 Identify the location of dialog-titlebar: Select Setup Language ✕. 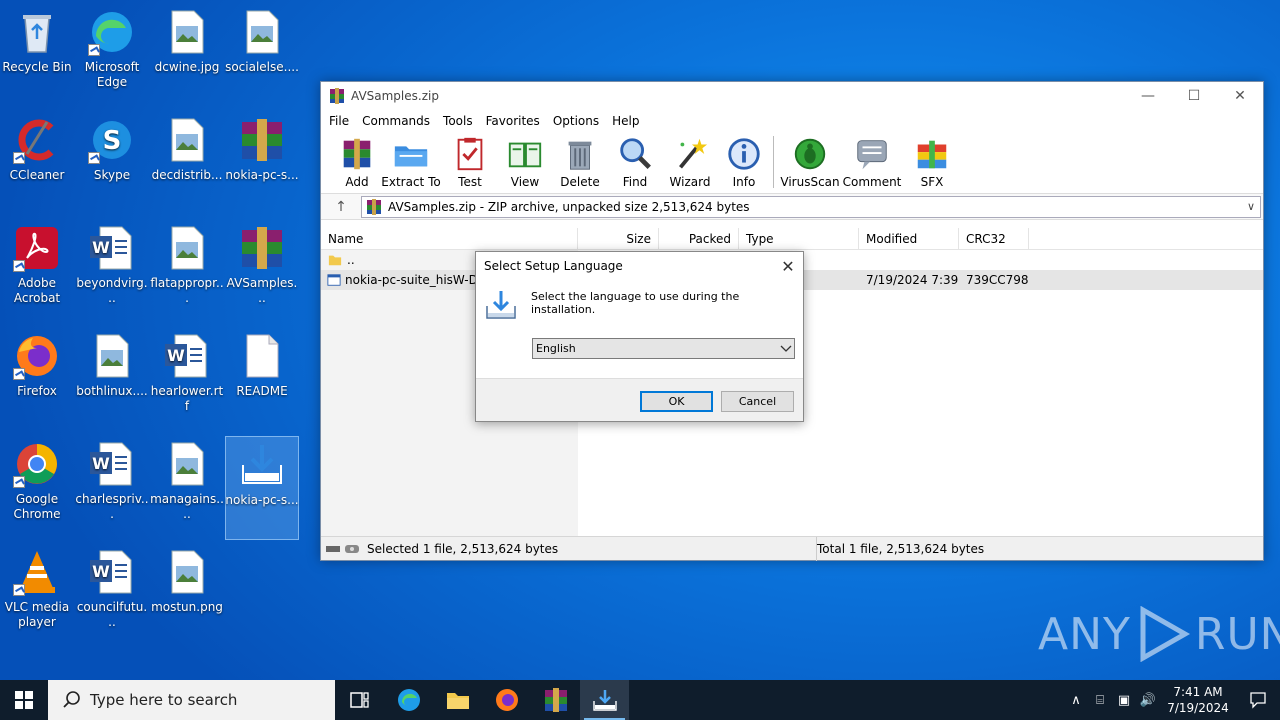
(639, 266).